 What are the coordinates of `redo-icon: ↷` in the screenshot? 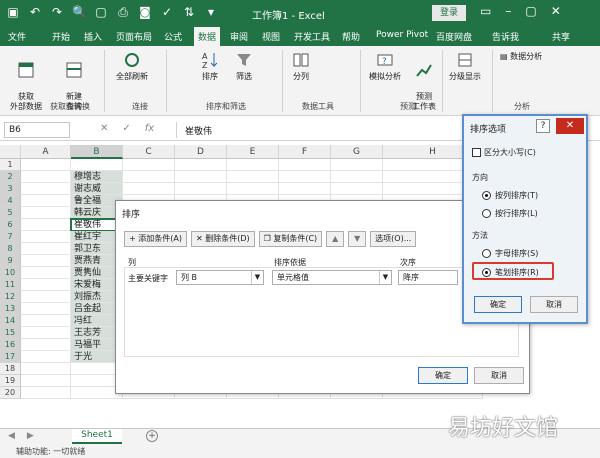 It's located at (57, 12).